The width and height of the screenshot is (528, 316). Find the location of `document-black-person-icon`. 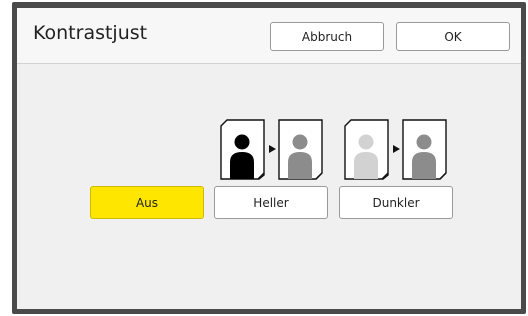

document-black-person-icon is located at coordinates (242, 149).